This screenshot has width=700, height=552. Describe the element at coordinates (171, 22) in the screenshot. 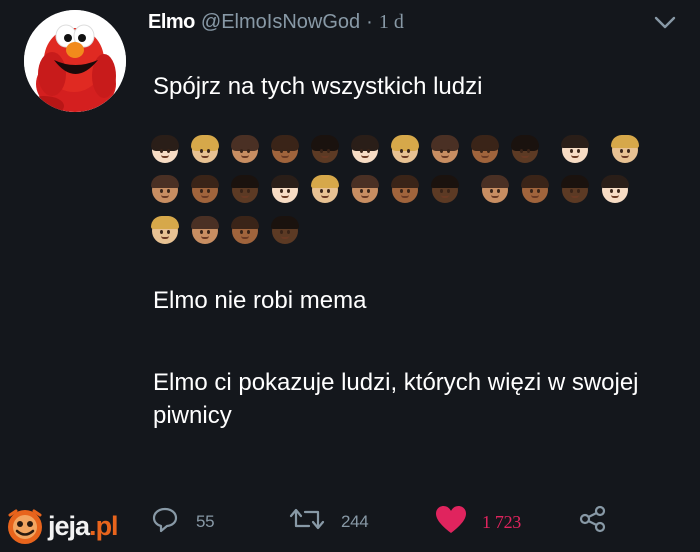

I see `author-name: Elmo` at that location.